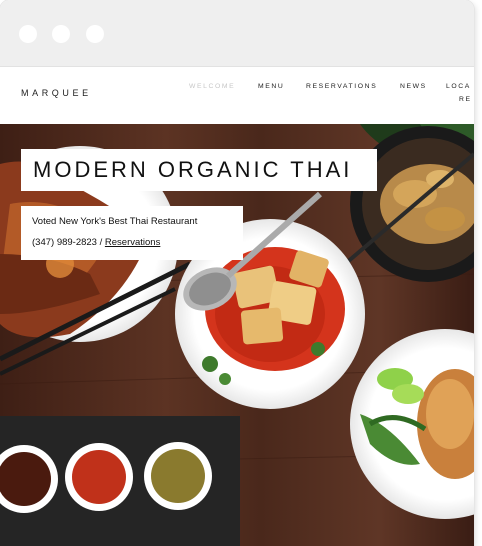 The image size is (482, 546). I want to click on window-minimize-dot, so click(61, 34).